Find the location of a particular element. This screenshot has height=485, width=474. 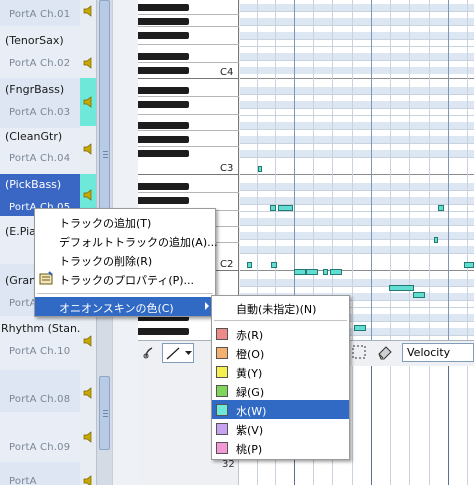

octave-label-c4: C4 is located at coordinates (227, 72).